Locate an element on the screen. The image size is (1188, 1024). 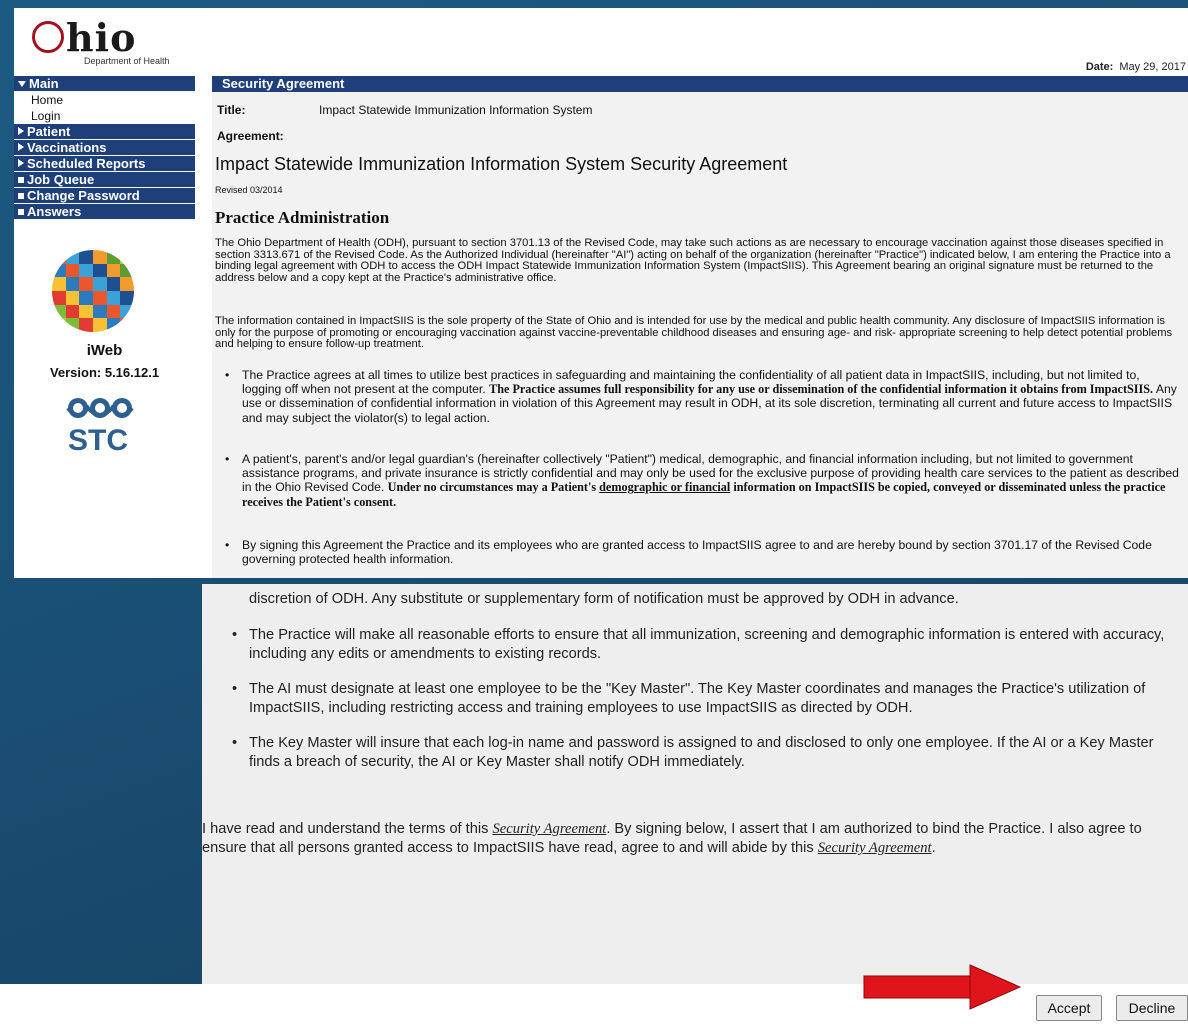
sidebar-item-vaccinations: Vaccinations is located at coordinates (104, 148).